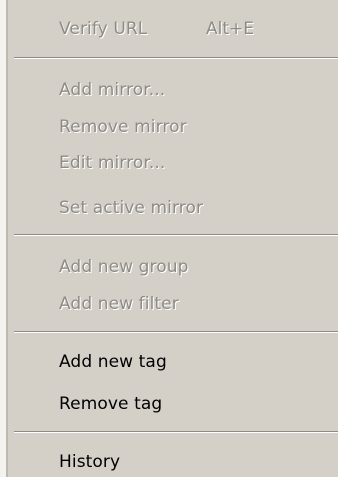 Image resolution: width=338 pixels, height=481 pixels. I want to click on menu-item-label: Add new group, so click(124, 267).